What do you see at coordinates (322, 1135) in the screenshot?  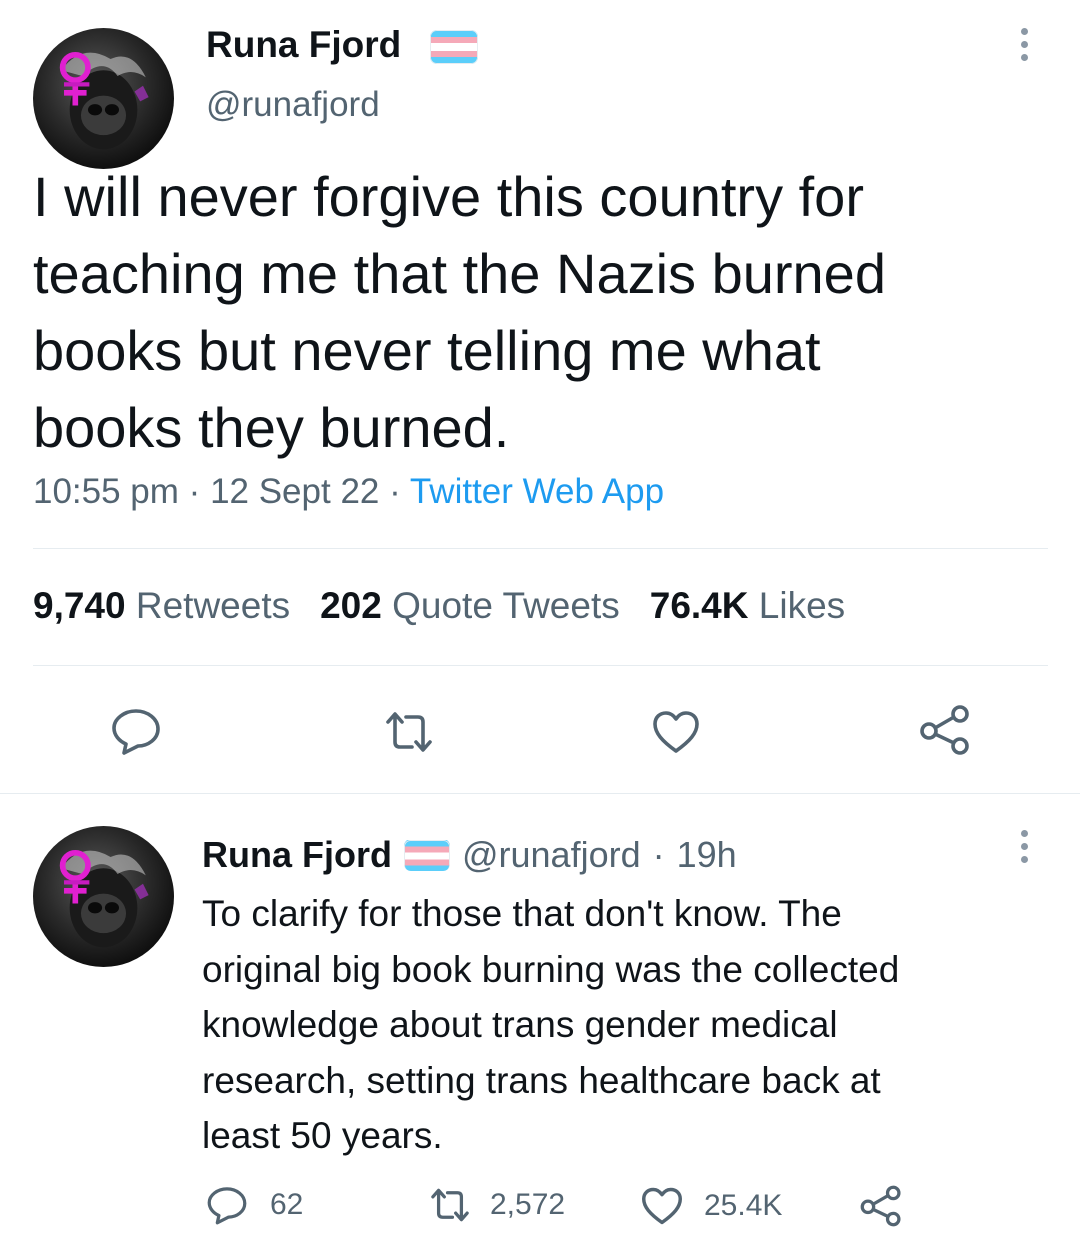 I see `tweet-text-line: least 50 years.` at bounding box center [322, 1135].